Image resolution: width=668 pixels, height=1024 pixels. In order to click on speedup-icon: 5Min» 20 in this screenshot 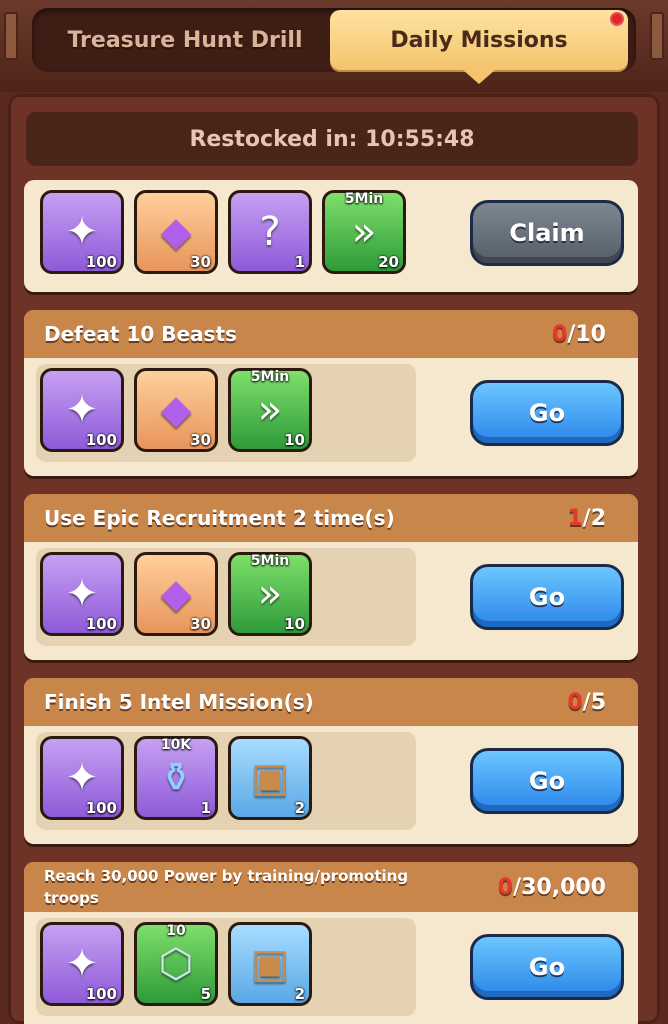, I will do `click(364, 232)`.